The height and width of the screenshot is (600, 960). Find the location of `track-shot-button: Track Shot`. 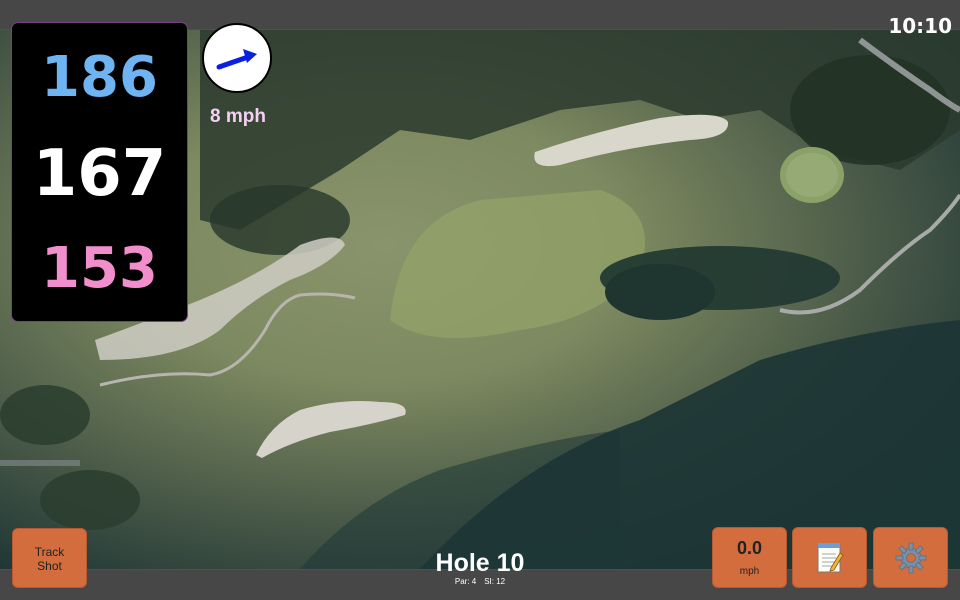

track-shot-button: Track Shot is located at coordinates (49, 558).